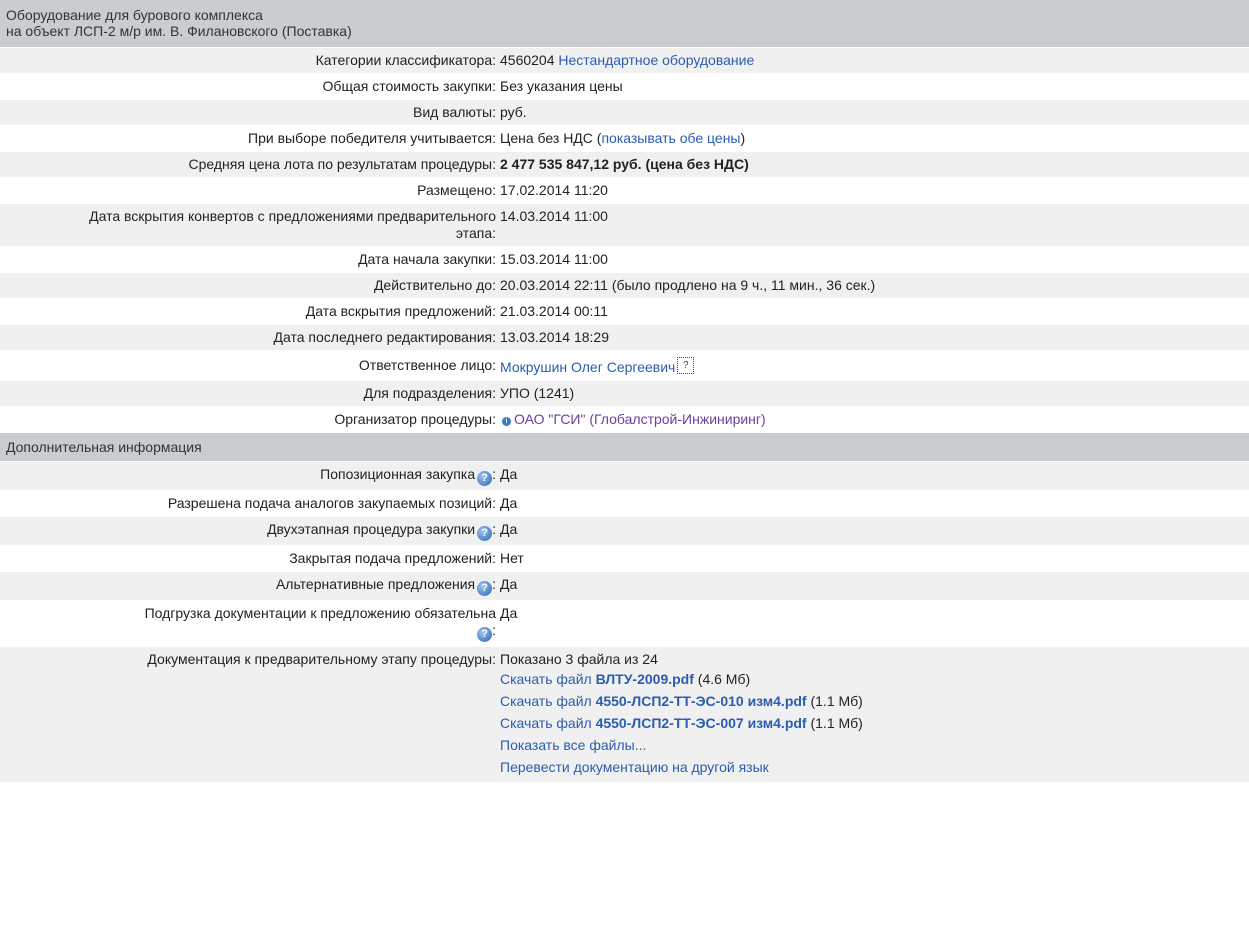 This screenshot has width=1249, height=944. Describe the element at coordinates (415, 419) in the screenshot. I see `organizer-label: Организатор процедуры:` at that location.